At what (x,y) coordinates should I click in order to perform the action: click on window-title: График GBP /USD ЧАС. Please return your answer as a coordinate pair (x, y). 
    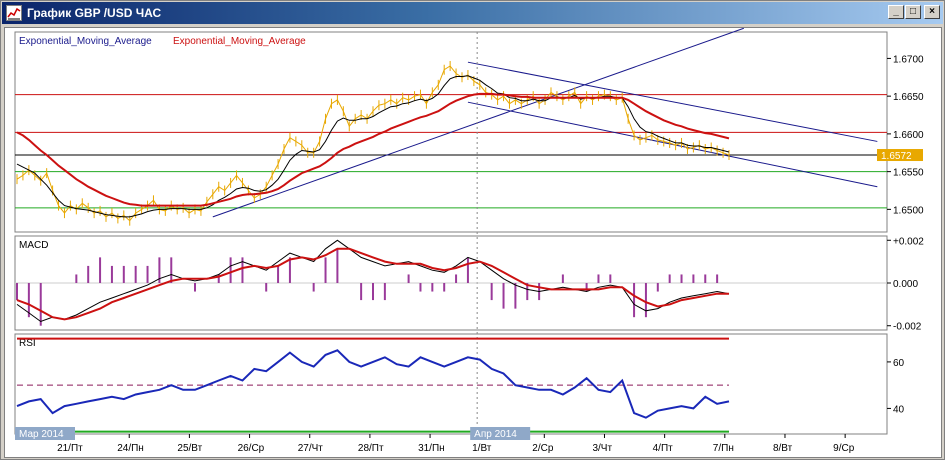
    Looking at the image, I should click on (94, 13).